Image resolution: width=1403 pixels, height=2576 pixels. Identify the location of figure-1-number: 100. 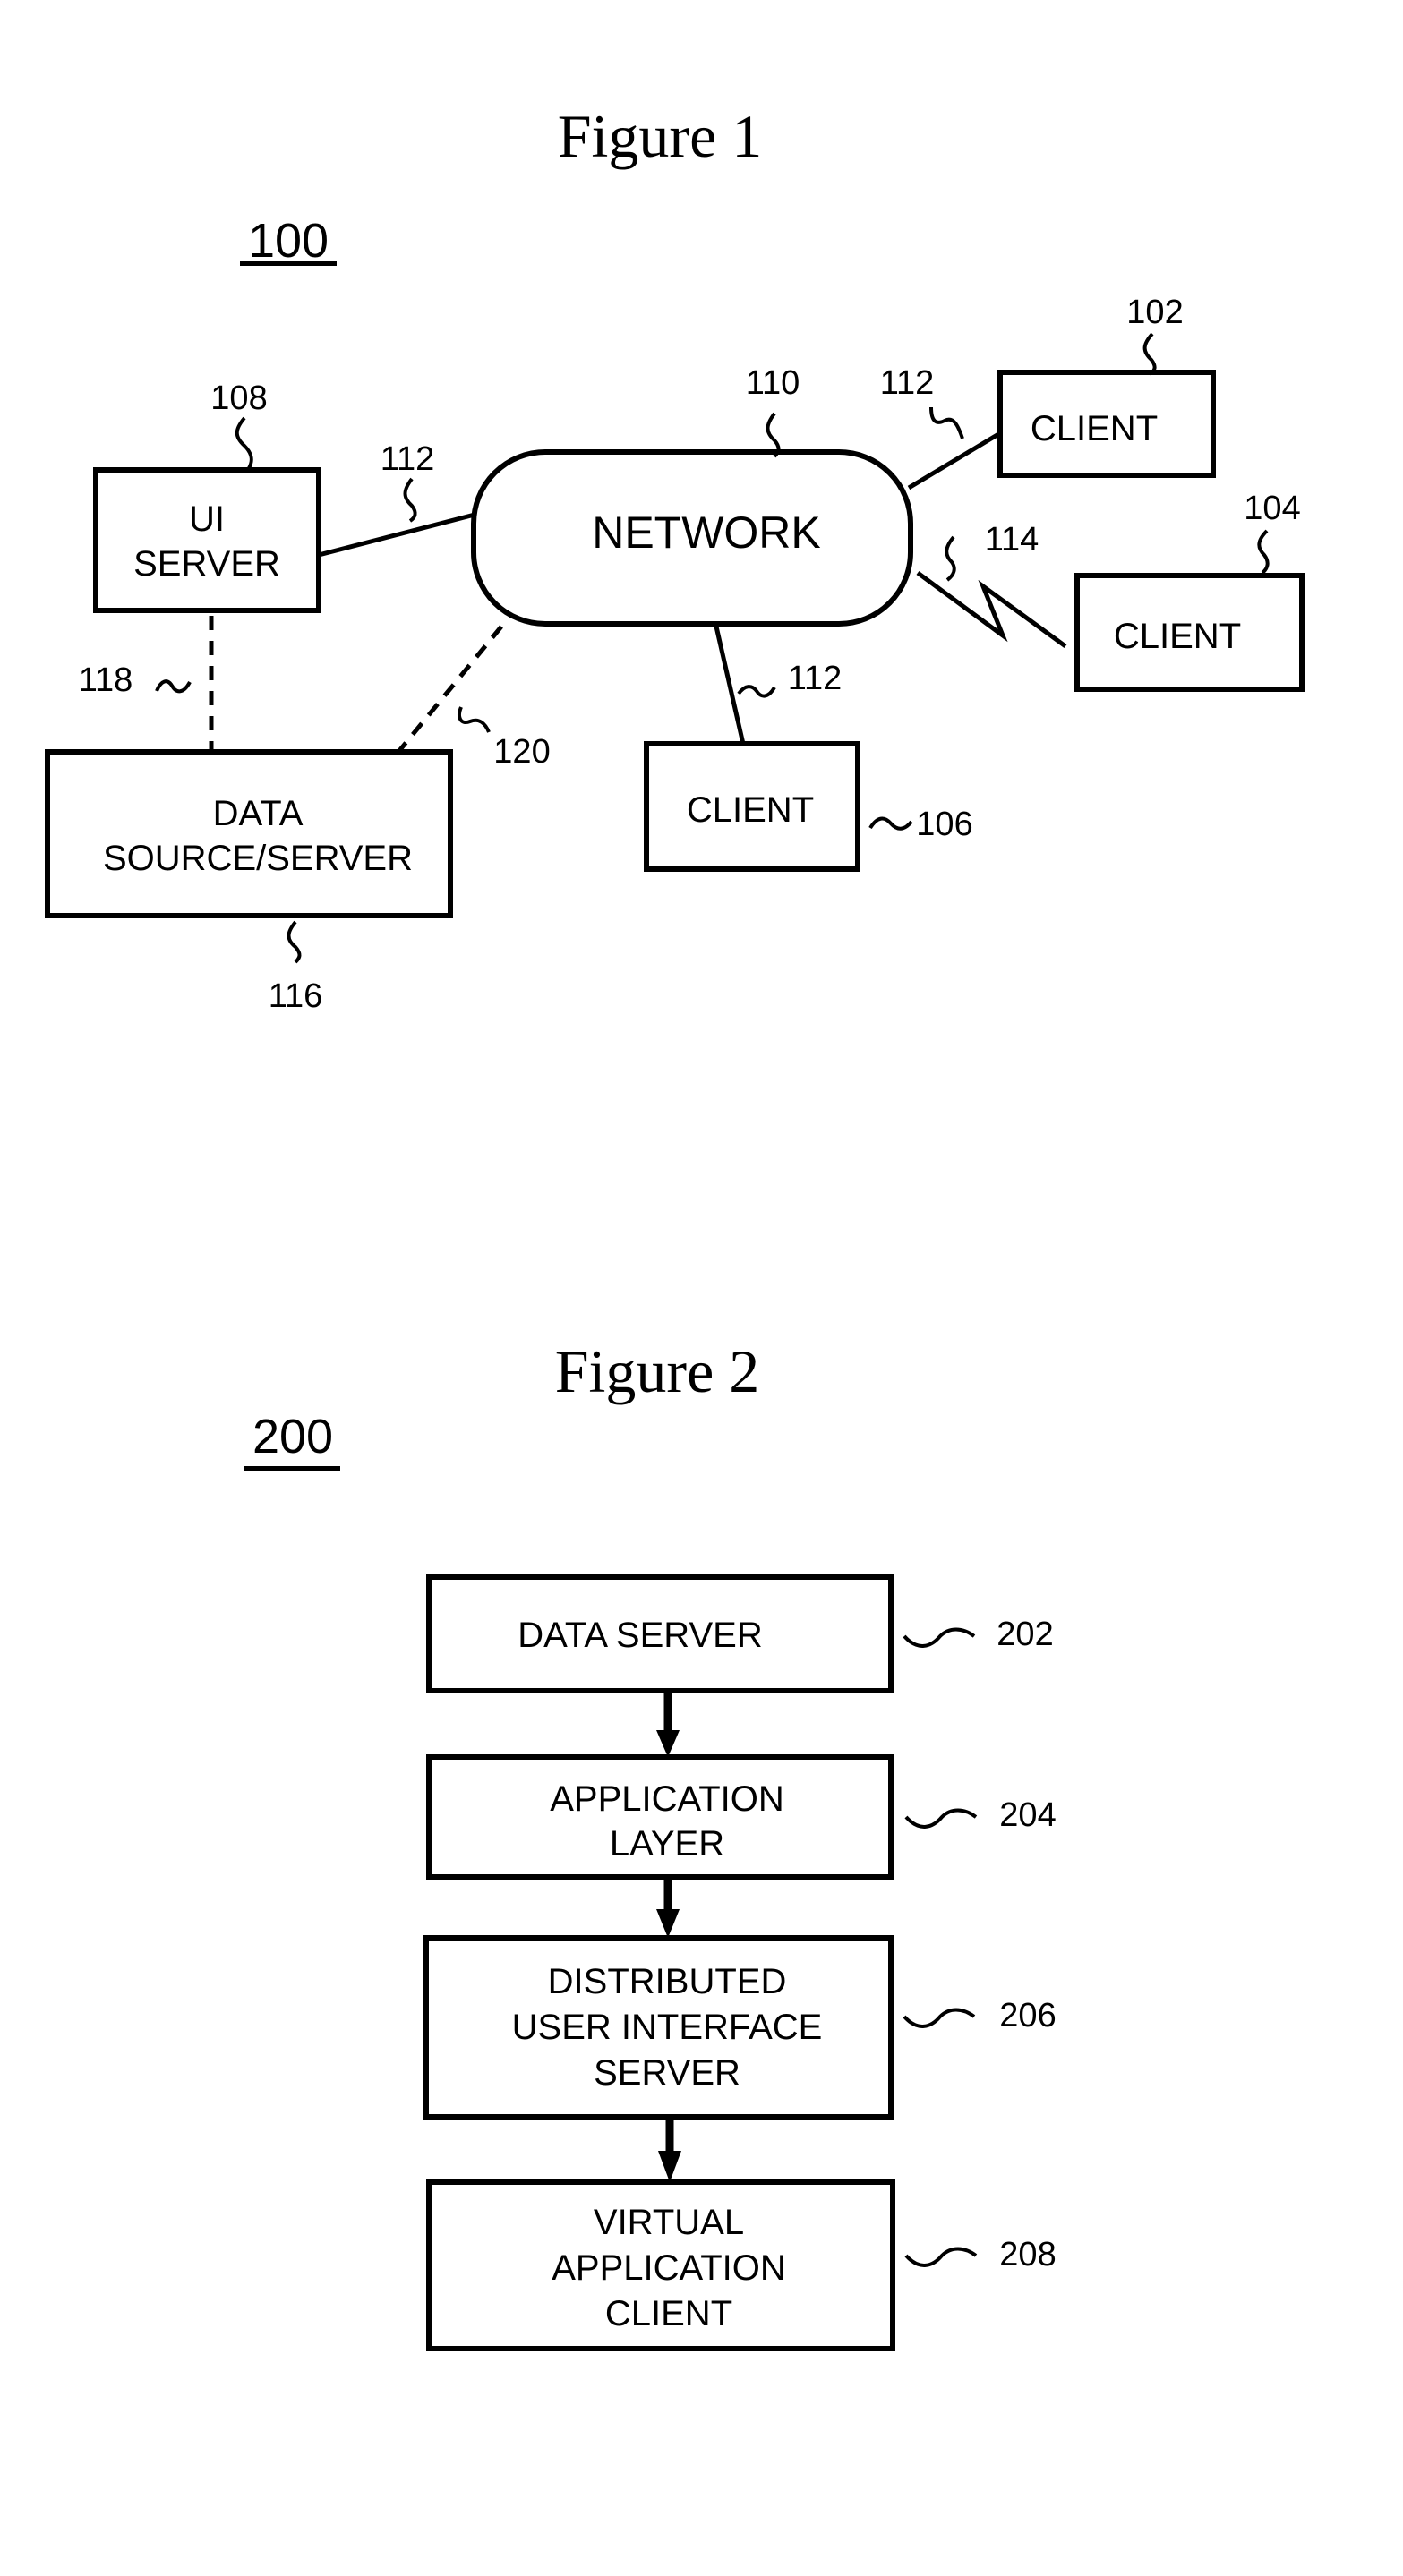
(288, 241).